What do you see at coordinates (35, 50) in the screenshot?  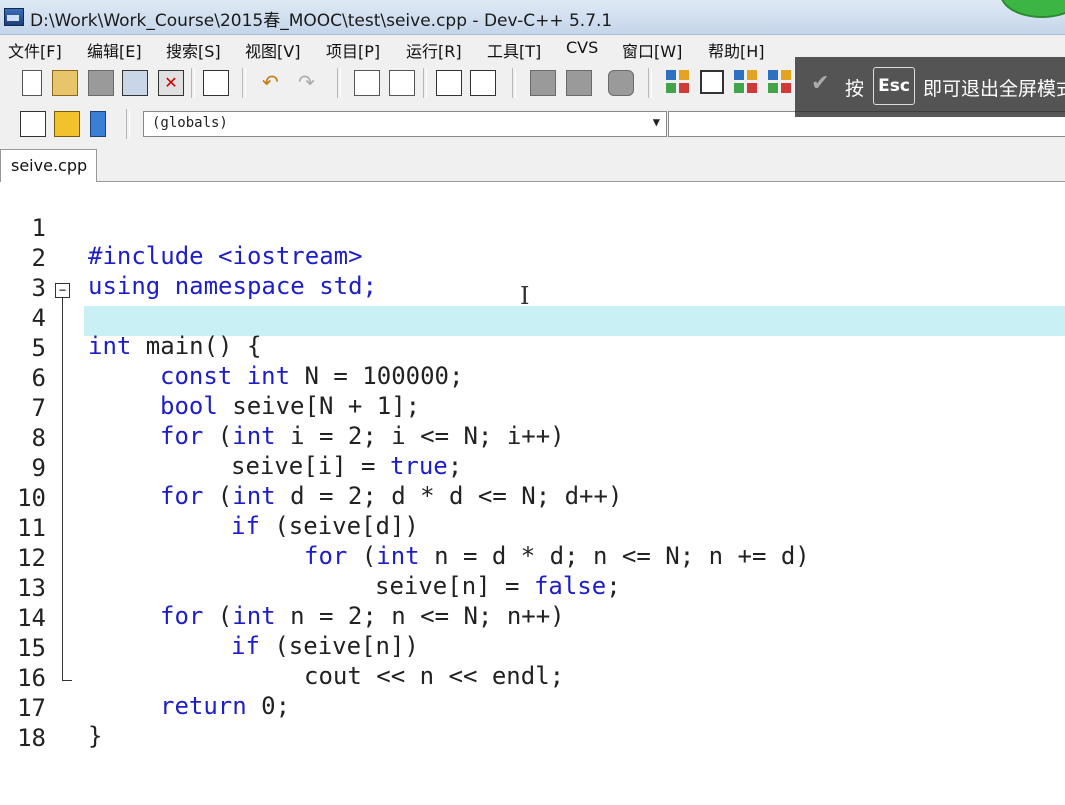 I see `menu-file: 文件[F]` at bounding box center [35, 50].